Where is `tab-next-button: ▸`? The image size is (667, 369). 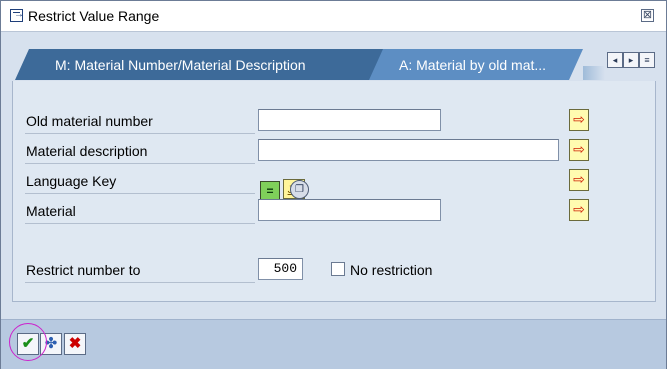
tab-next-button: ▸ is located at coordinates (631, 60).